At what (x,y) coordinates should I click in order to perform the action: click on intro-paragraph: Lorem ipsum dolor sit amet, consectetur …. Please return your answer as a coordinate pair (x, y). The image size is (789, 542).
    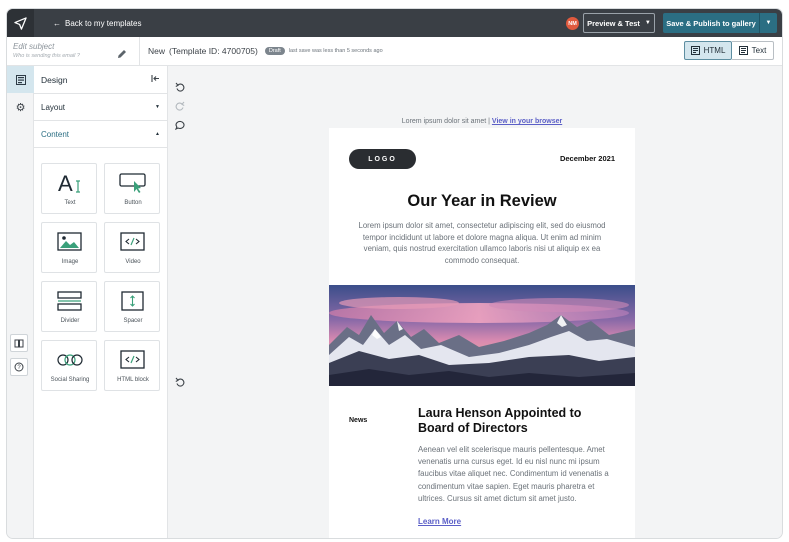
    Looking at the image, I should click on (482, 243).